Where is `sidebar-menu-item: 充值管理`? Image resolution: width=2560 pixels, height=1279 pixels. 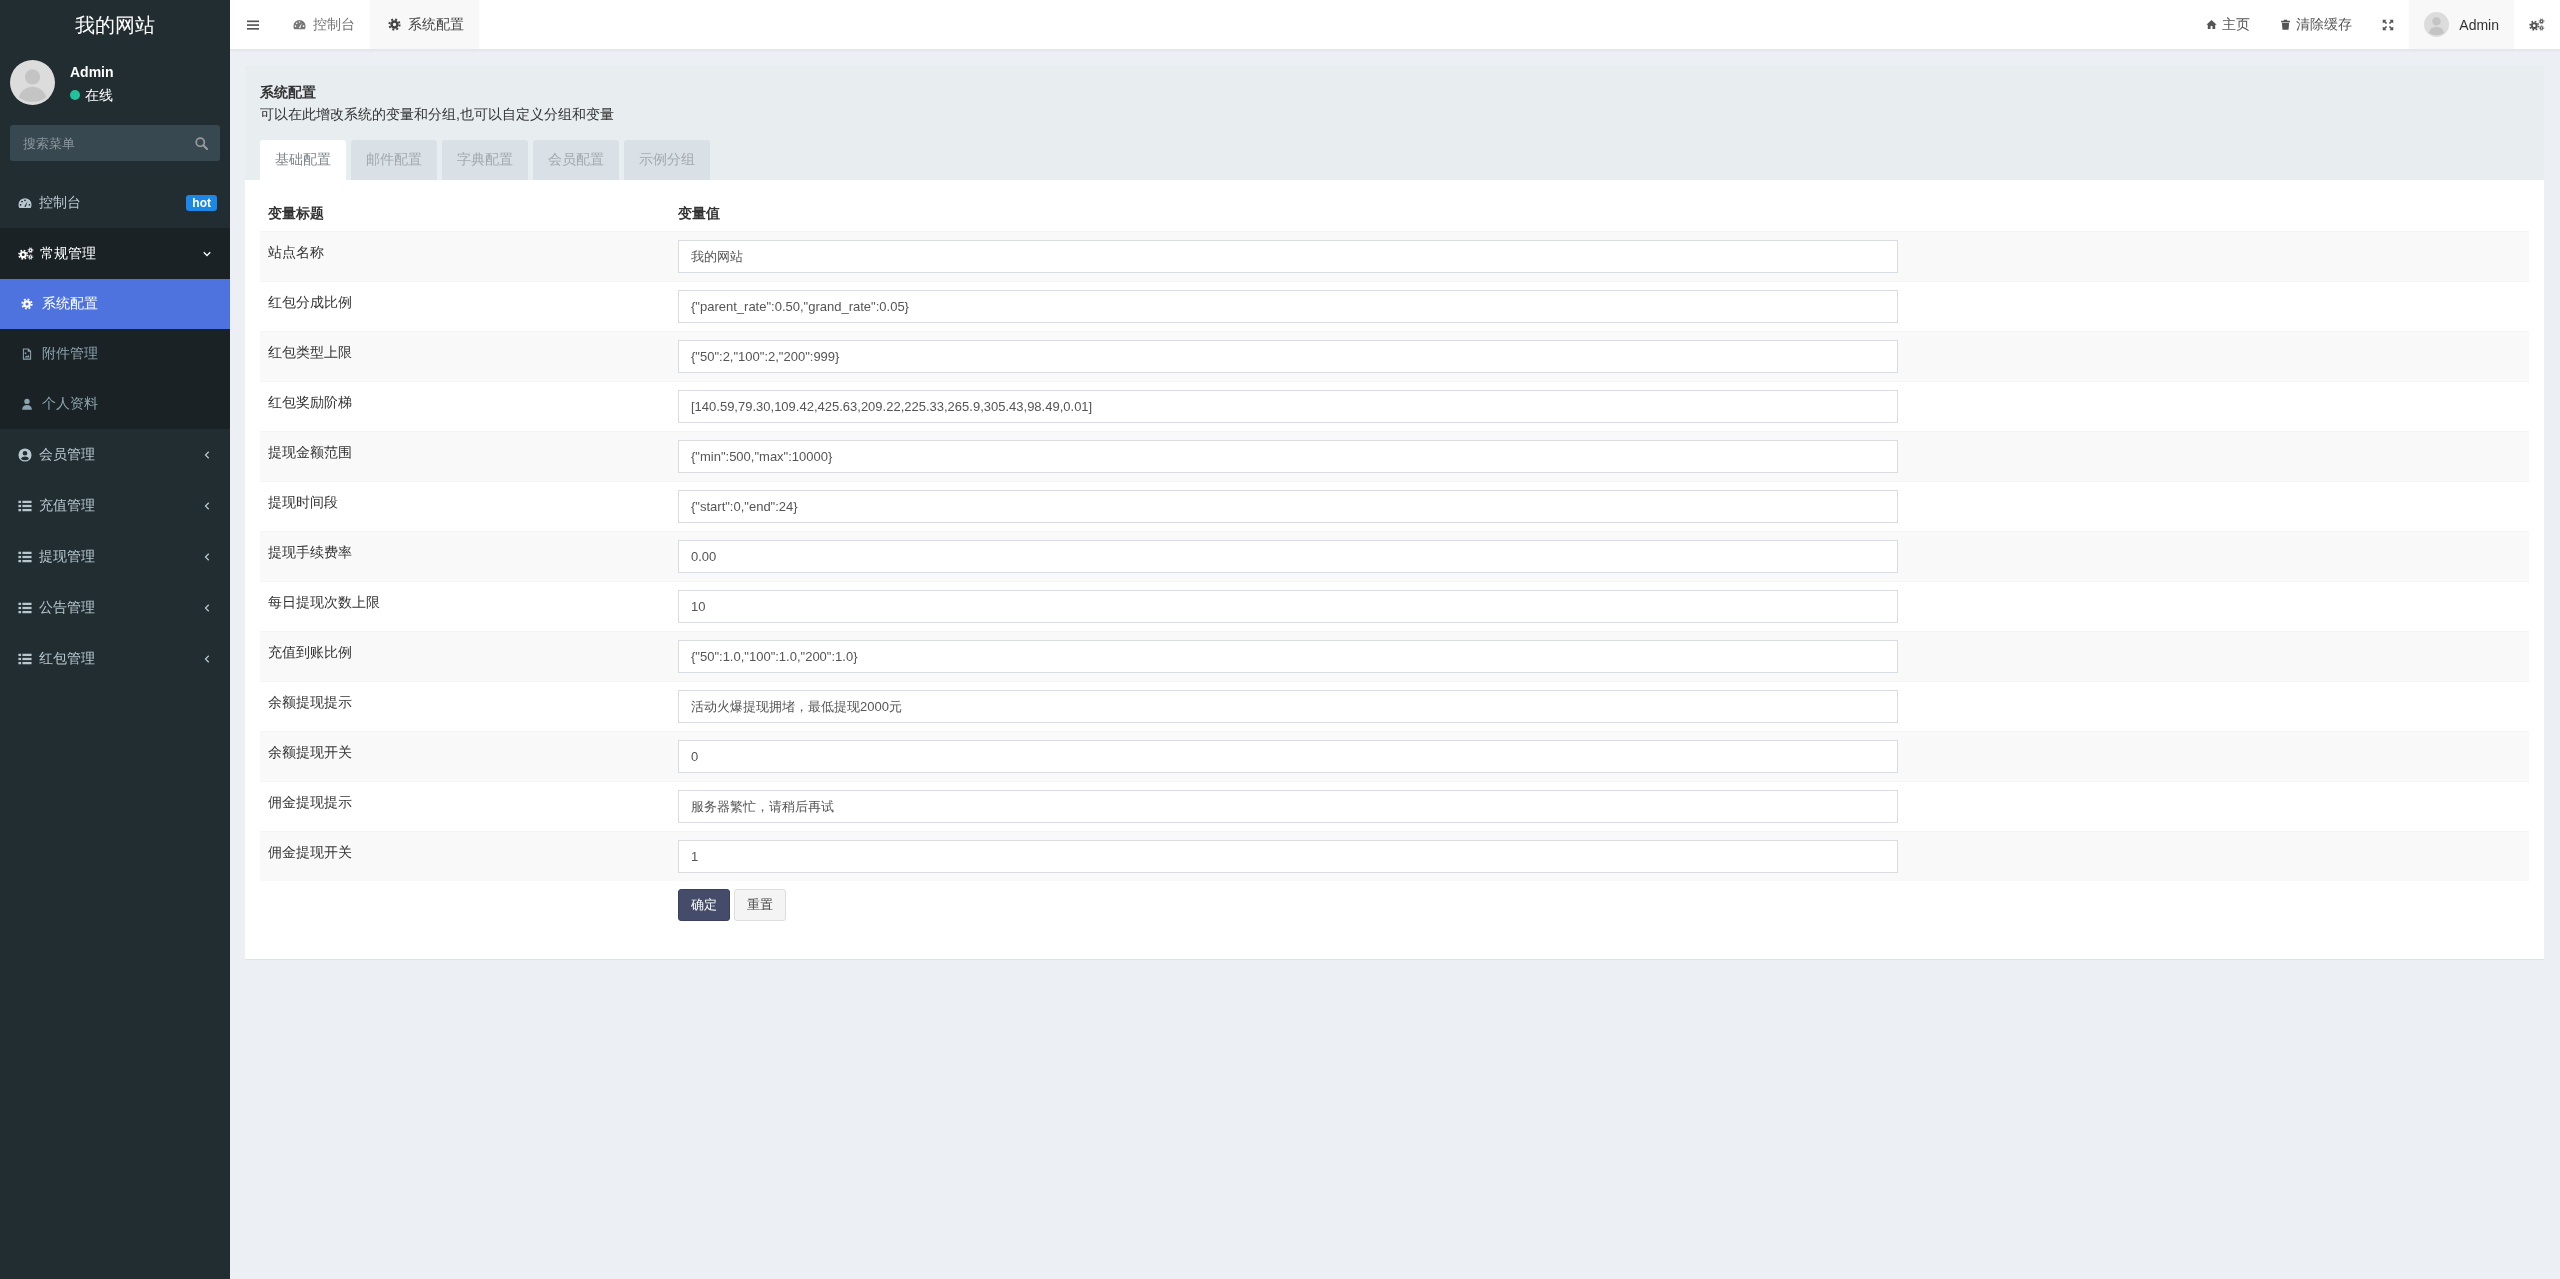 sidebar-menu-item: 充值管理 is located at coordinates (115, 505).